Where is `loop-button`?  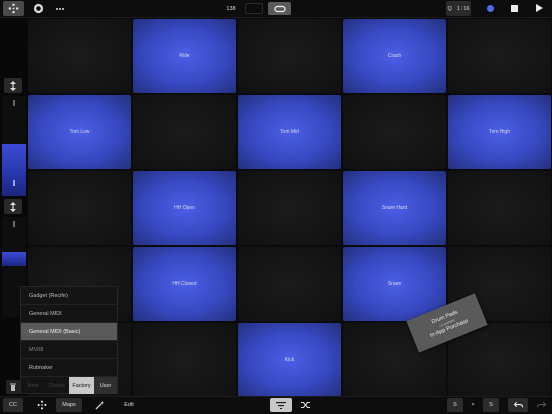 loop-button is located at coordinates (279, 8).